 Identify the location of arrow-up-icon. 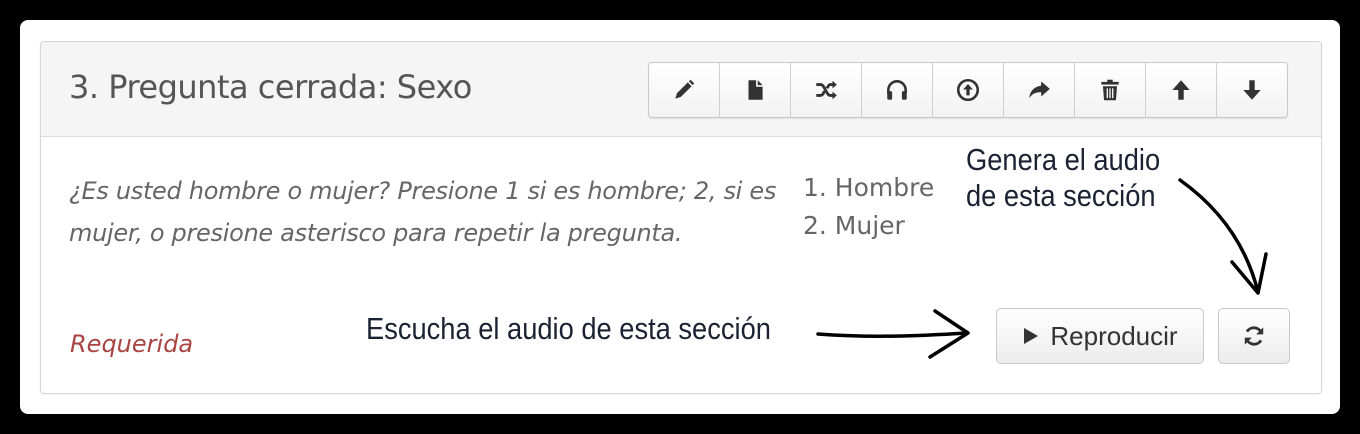
(1181, 90).